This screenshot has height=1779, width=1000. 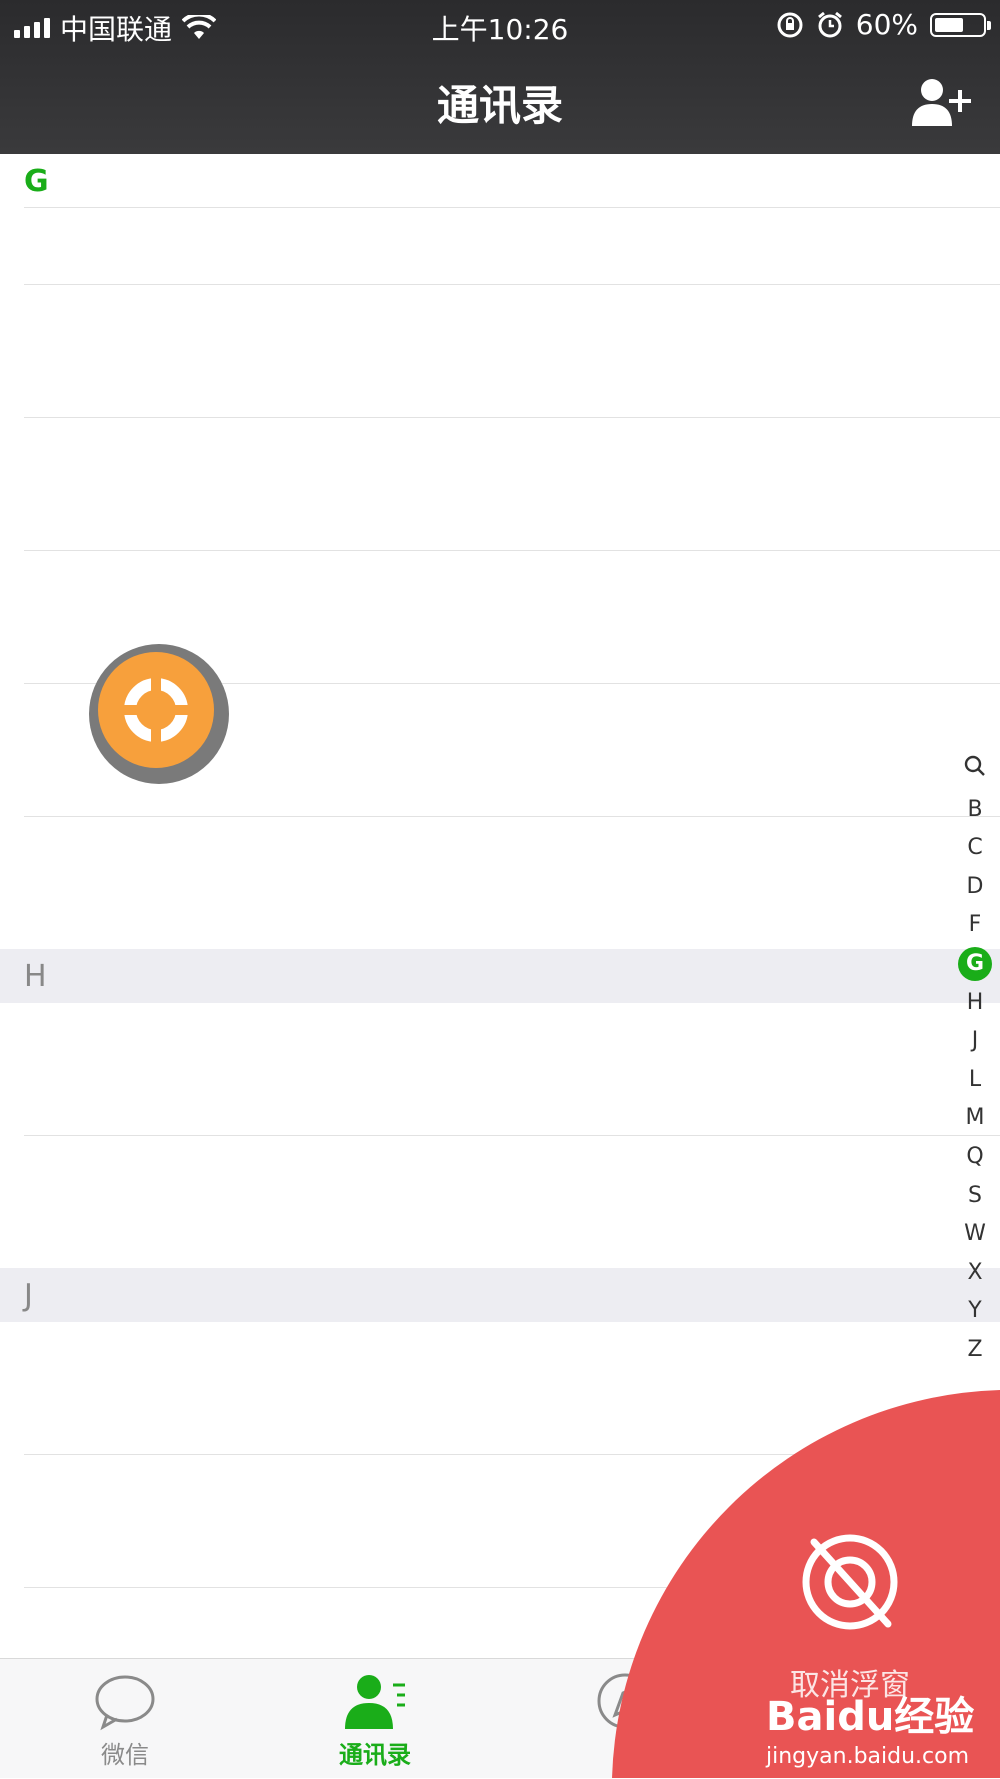 I want to click on battery-percent: 60%, so click(x=886, y=24).